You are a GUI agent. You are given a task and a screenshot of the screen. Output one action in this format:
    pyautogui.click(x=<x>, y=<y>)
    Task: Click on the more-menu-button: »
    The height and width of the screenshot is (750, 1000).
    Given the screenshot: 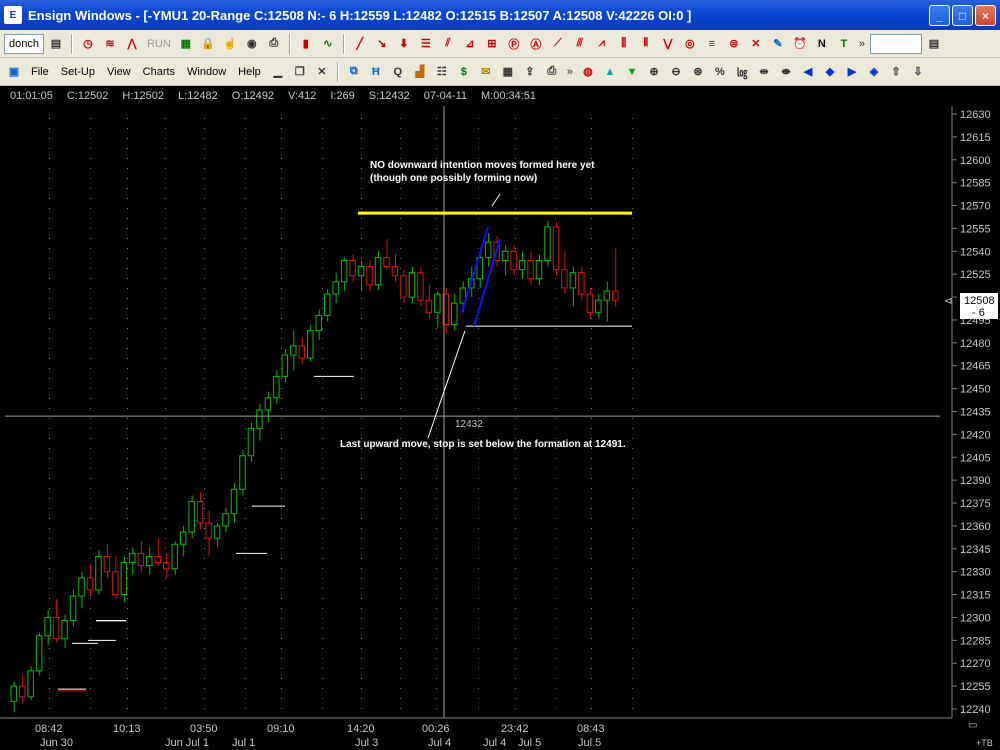 What is the action you would take?
    pyautogui.click(x=570, y=72)
    